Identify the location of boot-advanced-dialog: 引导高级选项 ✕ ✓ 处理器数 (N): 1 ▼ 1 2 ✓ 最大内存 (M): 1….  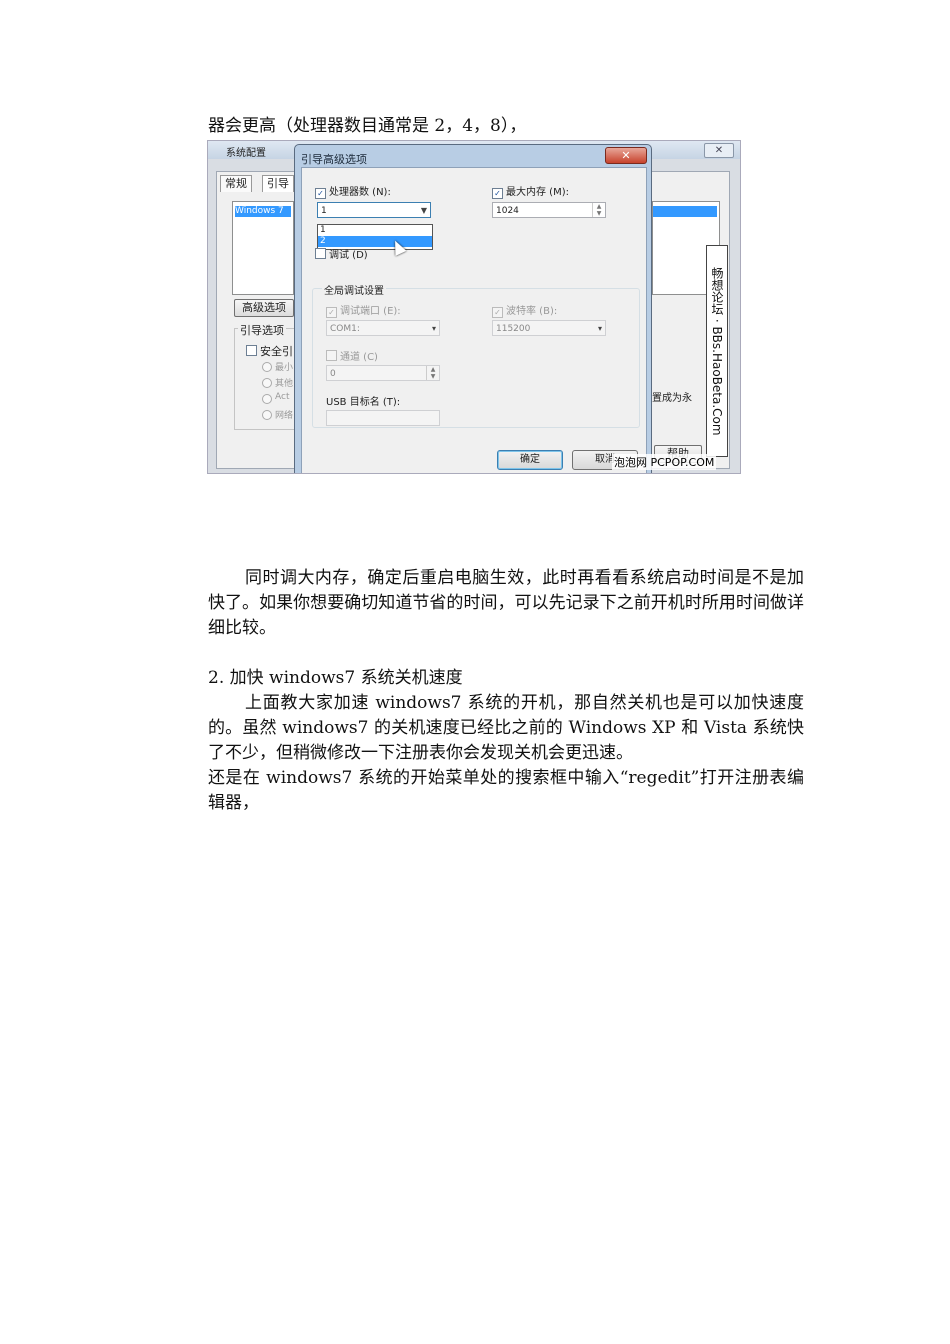
(473, 308).